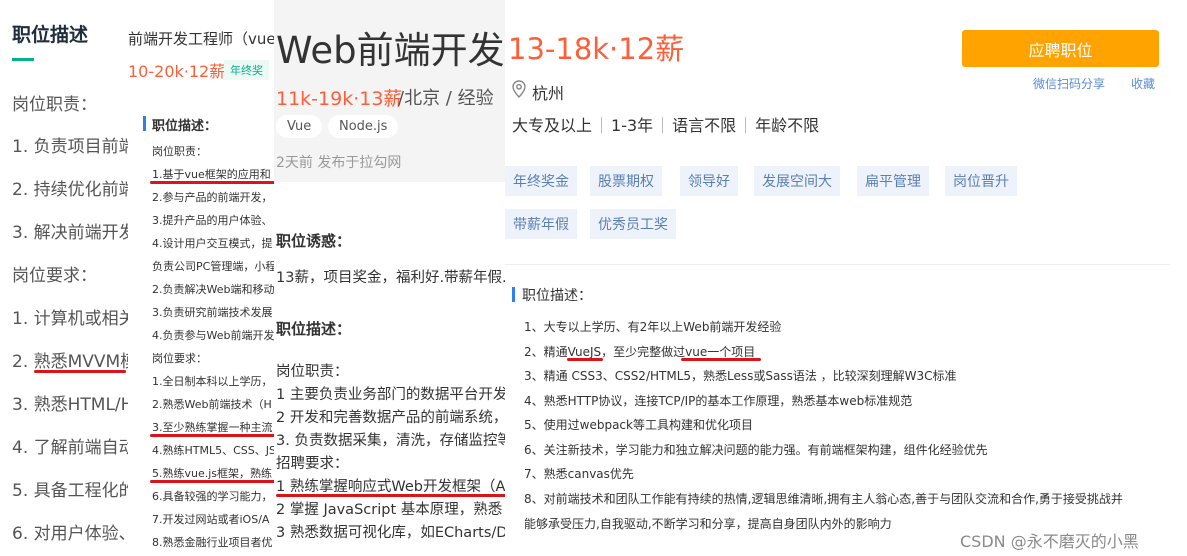  What do you see at coordinates (797, 181) in the screenshot?
I see `welfare-tag: 发展空间大` at bounding box center [797, 181].